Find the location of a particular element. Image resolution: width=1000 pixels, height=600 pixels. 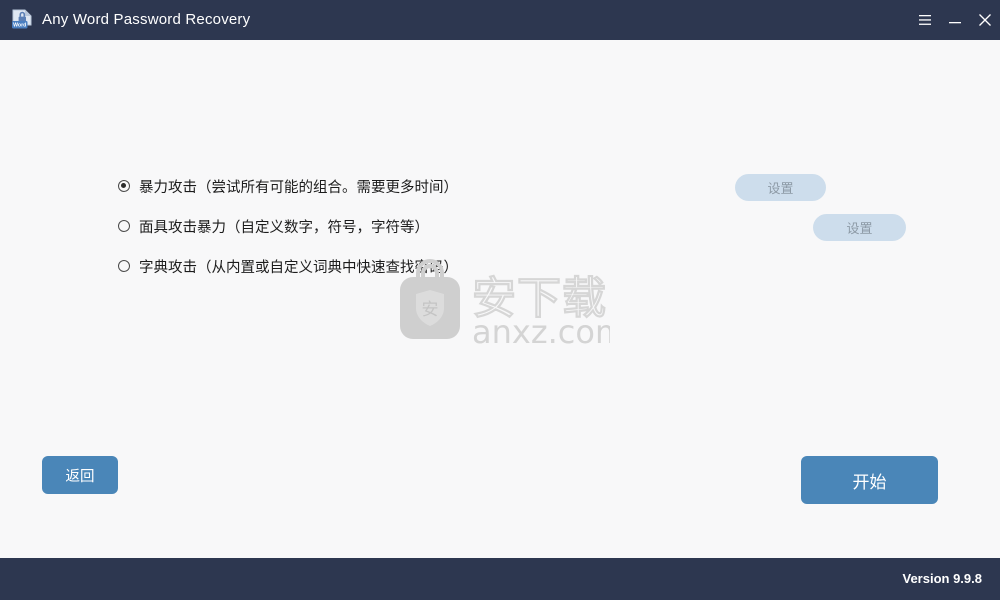

title-bar: Word Any Word Password Recovery is located at coordinates (500, 20).